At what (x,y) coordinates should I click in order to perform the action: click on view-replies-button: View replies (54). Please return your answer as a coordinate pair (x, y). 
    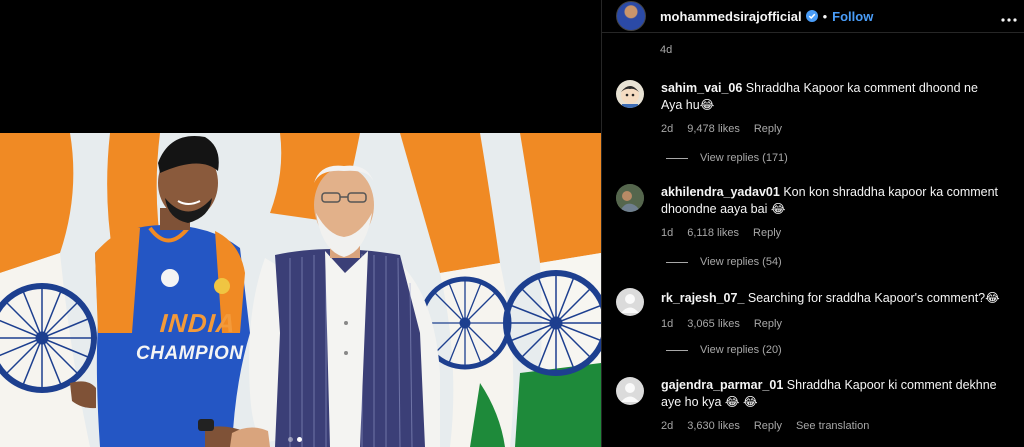
    Looking at the image, I should click on (724, 262).